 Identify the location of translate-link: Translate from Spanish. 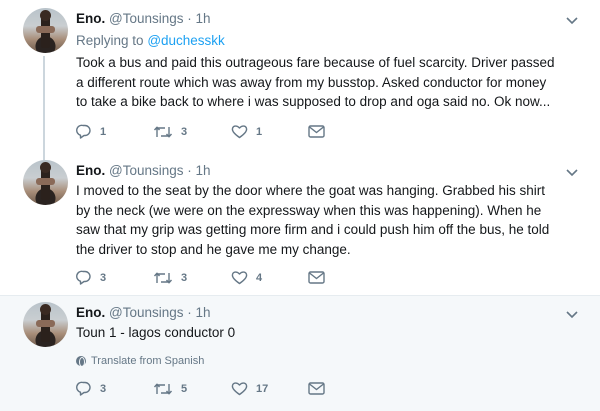
(318, 361).